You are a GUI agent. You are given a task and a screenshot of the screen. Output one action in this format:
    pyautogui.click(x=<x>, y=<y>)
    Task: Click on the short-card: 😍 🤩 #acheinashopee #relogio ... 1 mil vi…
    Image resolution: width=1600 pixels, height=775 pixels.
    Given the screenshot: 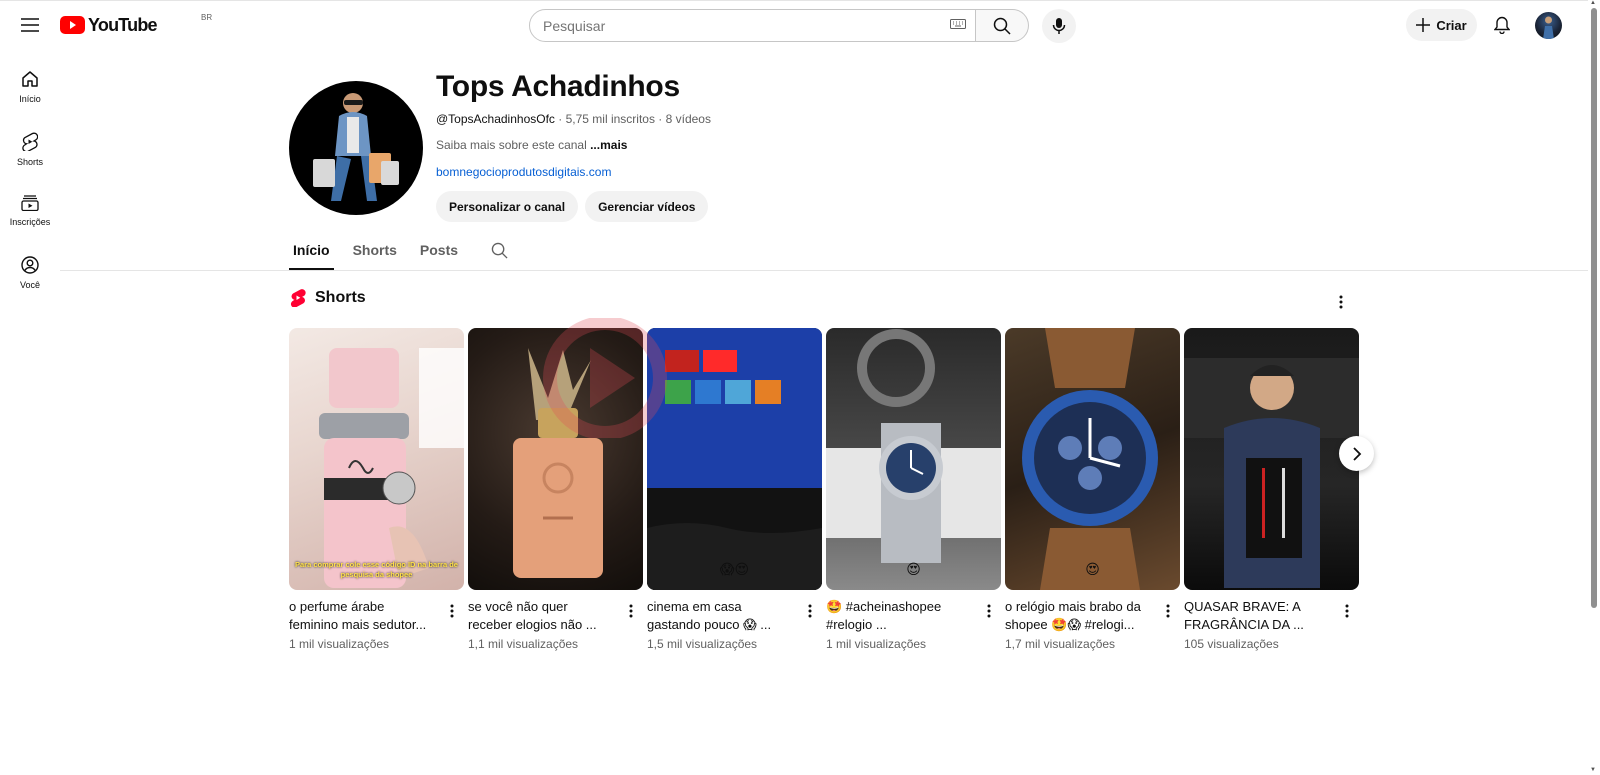 What is the action you would take?
    pyautogui.click(x=913, y=490)
    